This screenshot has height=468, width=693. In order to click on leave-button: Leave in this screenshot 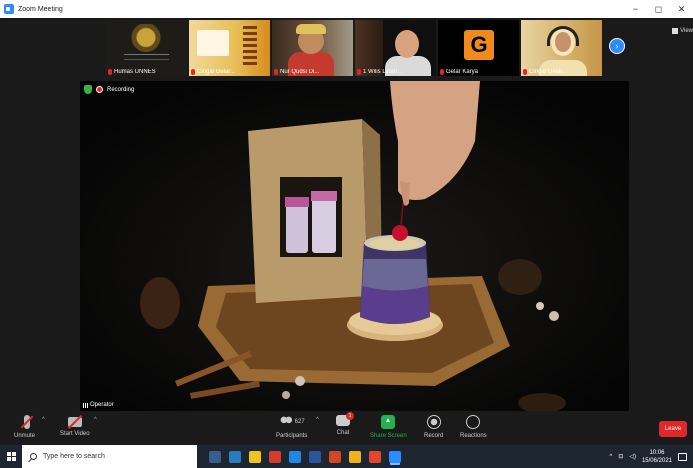, I will do `click(673, 429)`.